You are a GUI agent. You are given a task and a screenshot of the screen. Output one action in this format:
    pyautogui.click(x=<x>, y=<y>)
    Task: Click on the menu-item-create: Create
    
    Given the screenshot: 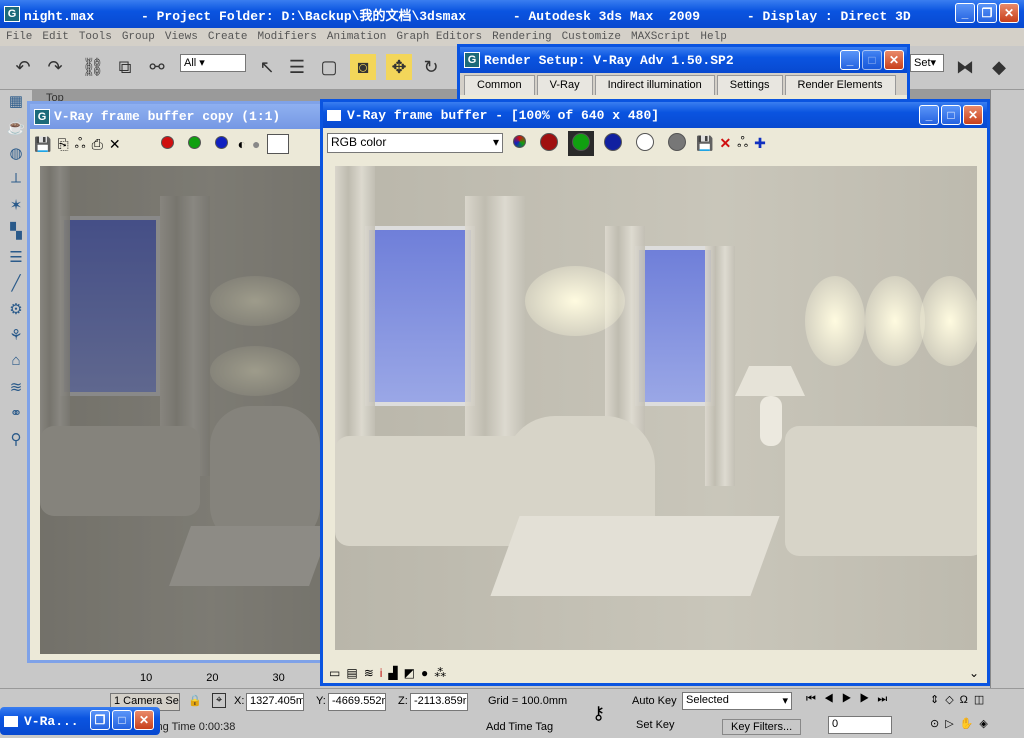 What is the action you would take?
    pyautogui.click(x=228, y=37)
    